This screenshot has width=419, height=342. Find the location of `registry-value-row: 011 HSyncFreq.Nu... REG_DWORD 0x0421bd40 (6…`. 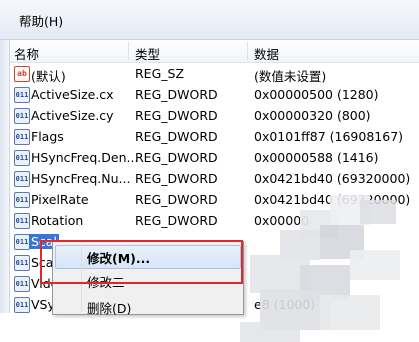

registry-value-row: 011 HSyncFreq.Nu... REG_DWORD 0x0421bd40 (6… is located at coordinates (214, 178).